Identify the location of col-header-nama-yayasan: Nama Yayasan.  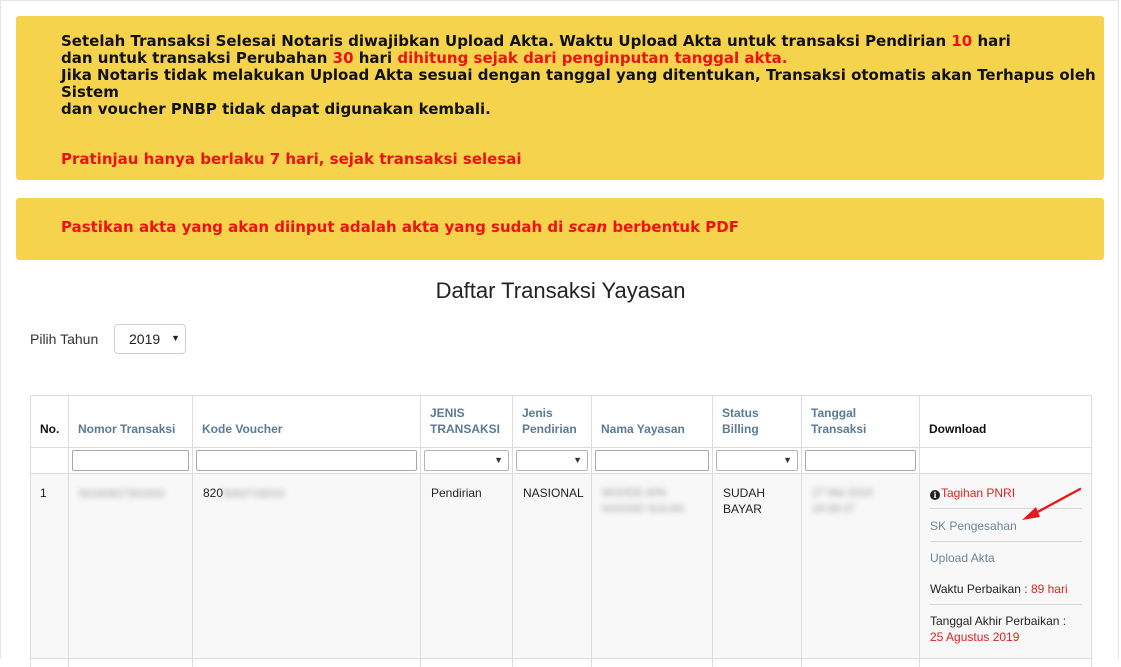
(652, 421).